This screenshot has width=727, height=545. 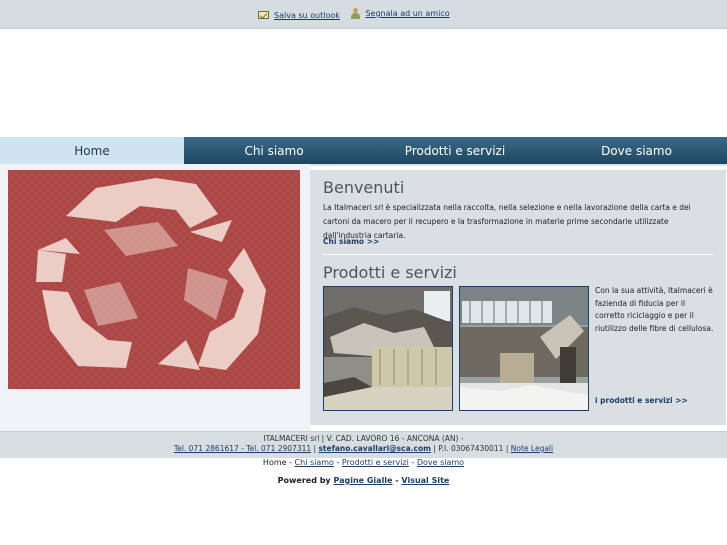 What do you see at coordinates (425, 480) in the screenshot?
I see `visual-site-link: Visual Site` at bounding box center [425, 480].